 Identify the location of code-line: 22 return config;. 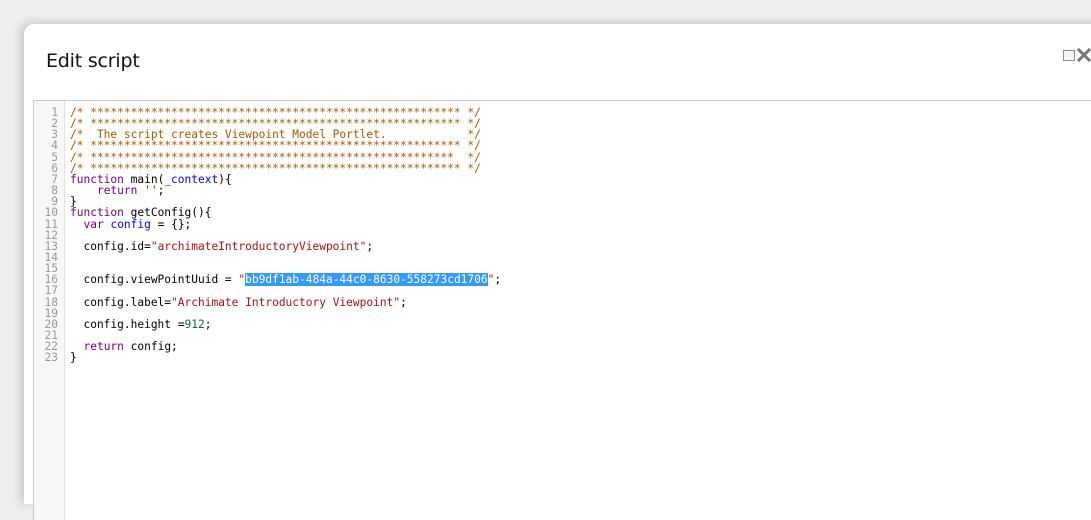
(562, 346).